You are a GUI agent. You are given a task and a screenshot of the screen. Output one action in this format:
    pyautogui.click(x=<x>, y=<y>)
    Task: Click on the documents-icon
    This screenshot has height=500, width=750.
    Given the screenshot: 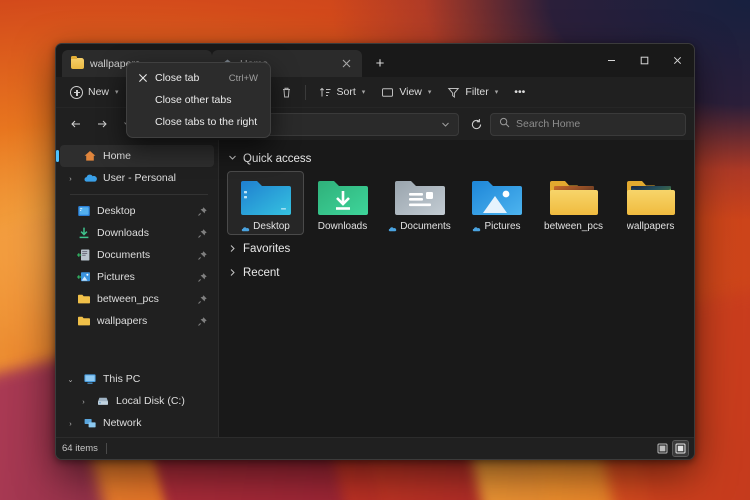 What is the action you would take?
    pyautogui.click(x=84, y=255)
    